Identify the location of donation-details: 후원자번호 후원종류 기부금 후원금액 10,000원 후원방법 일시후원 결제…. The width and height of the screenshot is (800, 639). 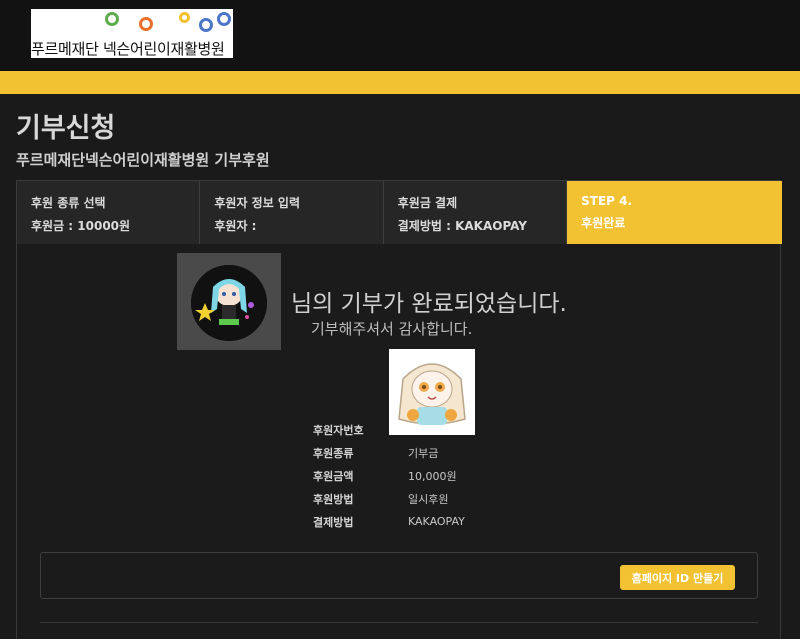
(389, 475).